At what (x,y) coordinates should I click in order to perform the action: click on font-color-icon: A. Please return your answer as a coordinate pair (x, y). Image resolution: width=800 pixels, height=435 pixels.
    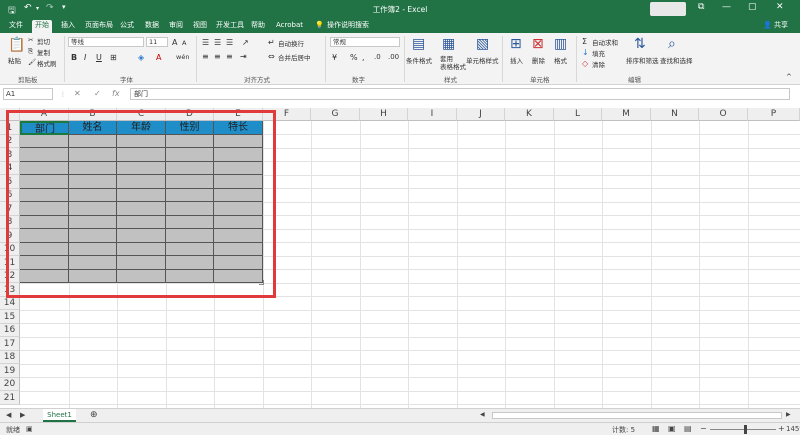
    Looking at the image, I should click on (158, 57).